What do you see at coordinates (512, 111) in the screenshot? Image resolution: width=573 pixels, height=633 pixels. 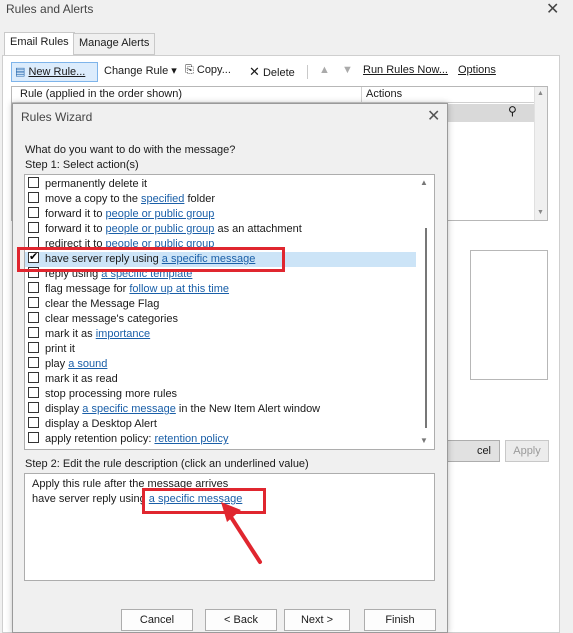 I see `rule-action-icon: ⚲` at bounding box center [512, 111].